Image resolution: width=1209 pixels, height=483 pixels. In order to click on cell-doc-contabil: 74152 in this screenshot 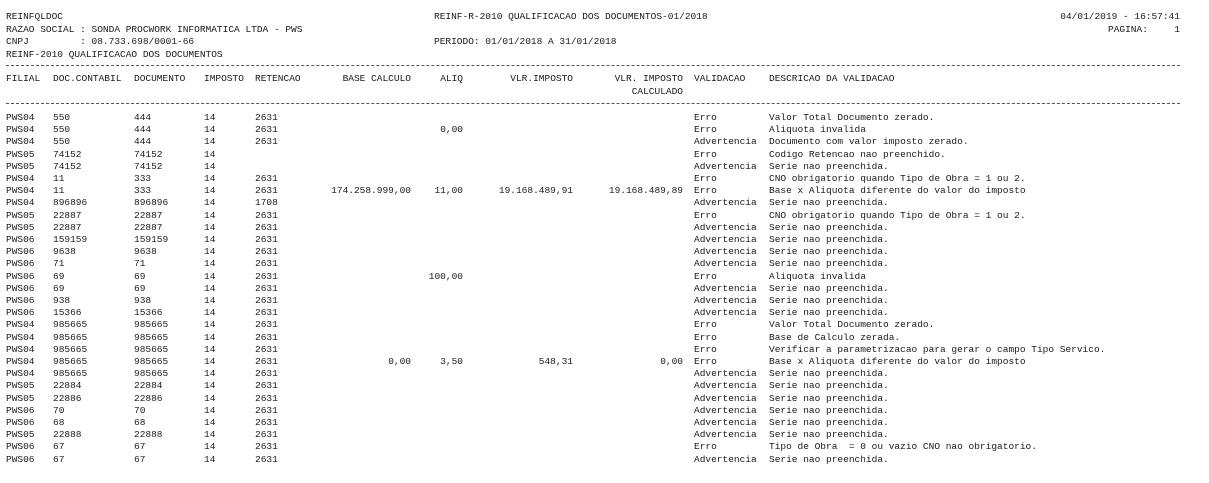, I will do `click(67, 166)`.